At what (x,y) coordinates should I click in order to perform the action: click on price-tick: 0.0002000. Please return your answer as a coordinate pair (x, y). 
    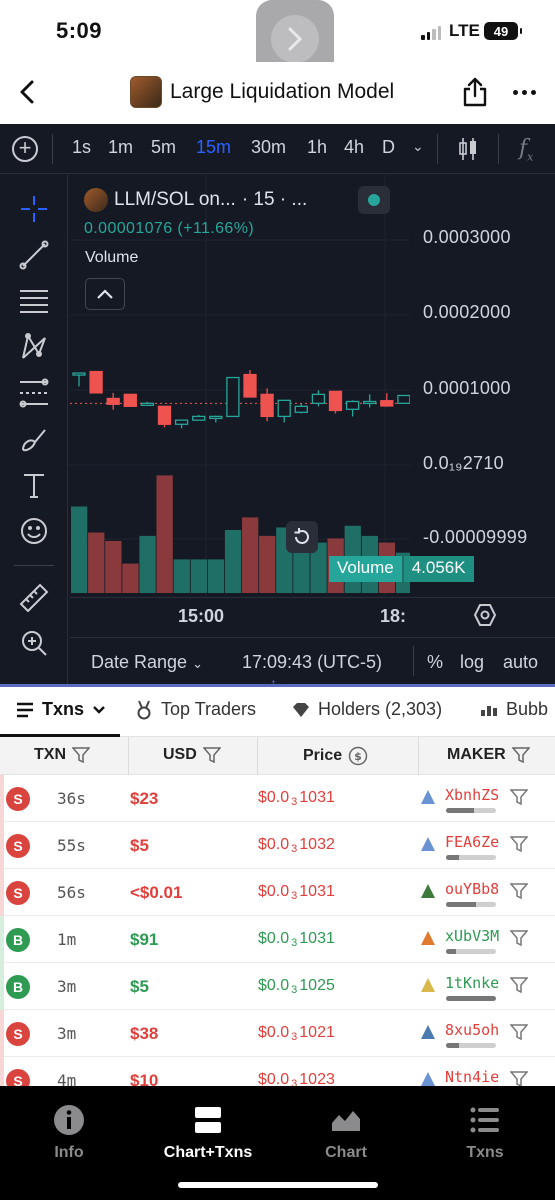
    Looking at the image, I should click on (467, 312).